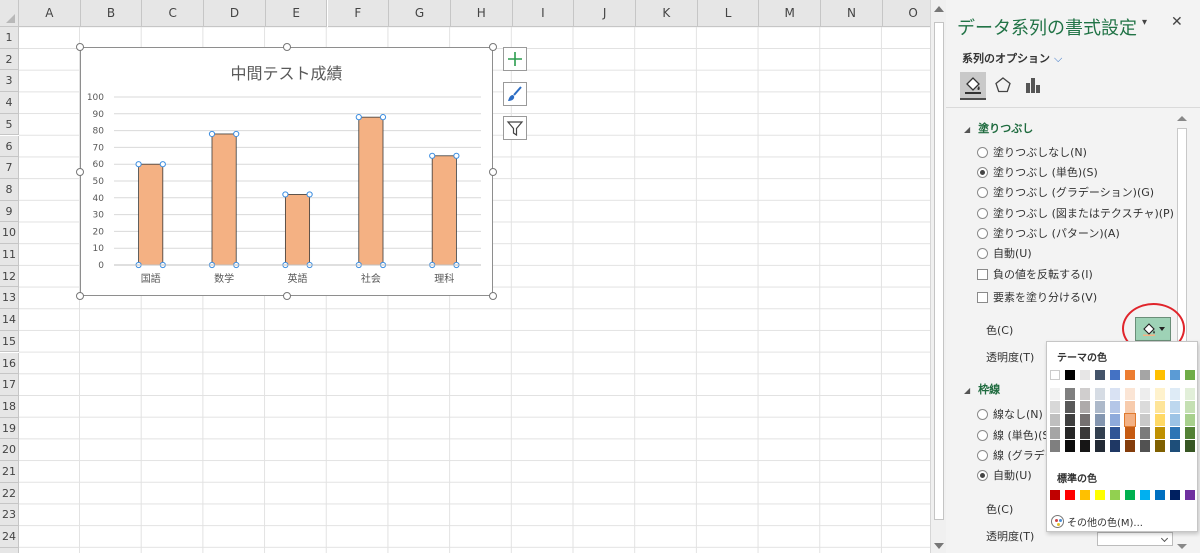  What do you see at coordinates (9, 124) in the screenshot?
I see `row-header-5: 5` at bounding box center [9, 124].